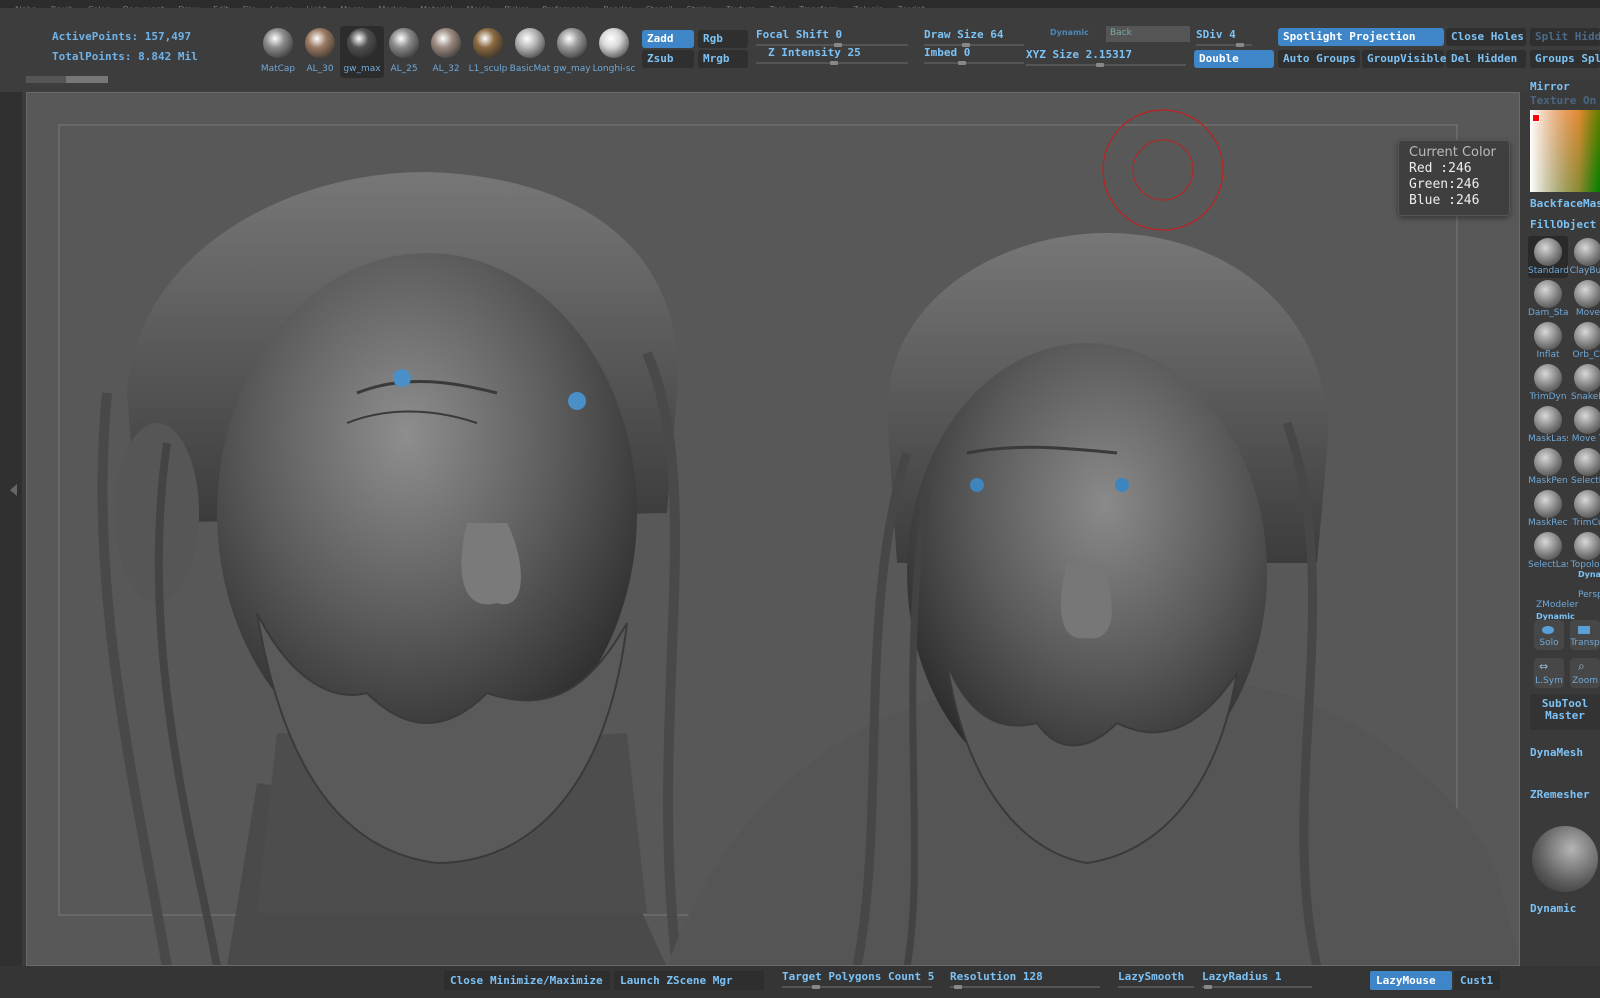 The image size is (1600, 998). Describe the element at coordinates (1536, 118) in the screenshot. I see `color-picker-marker` at that location.